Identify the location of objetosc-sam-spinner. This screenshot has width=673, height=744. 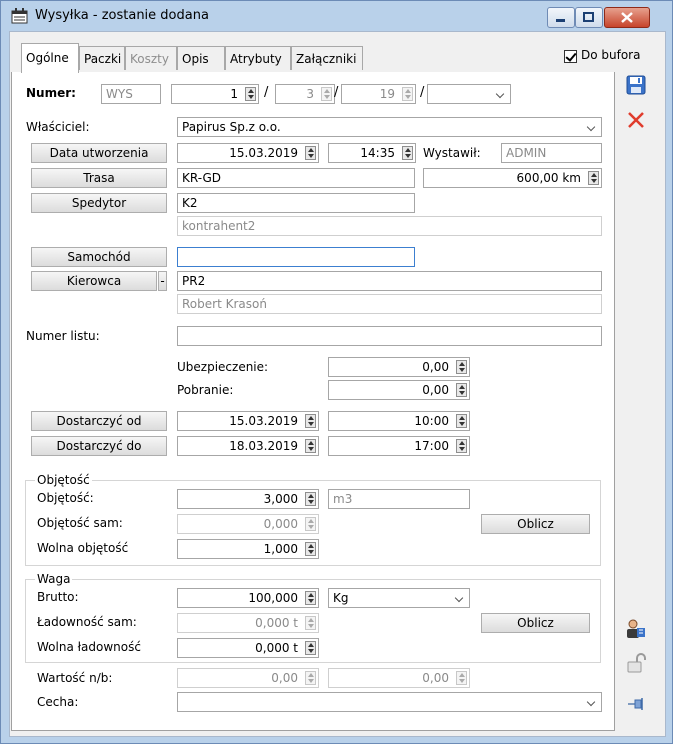
(310, 524).